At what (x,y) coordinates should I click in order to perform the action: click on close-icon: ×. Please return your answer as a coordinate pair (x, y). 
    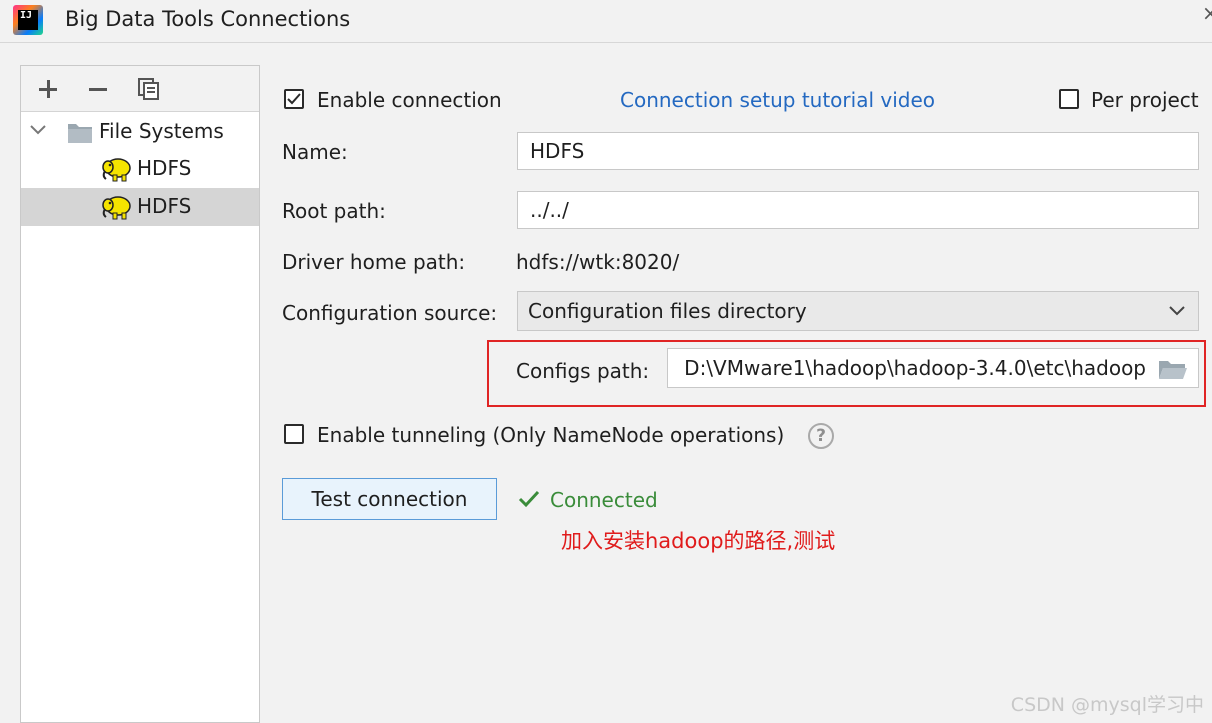
    Looking at the image, I should click on (1207, 13).